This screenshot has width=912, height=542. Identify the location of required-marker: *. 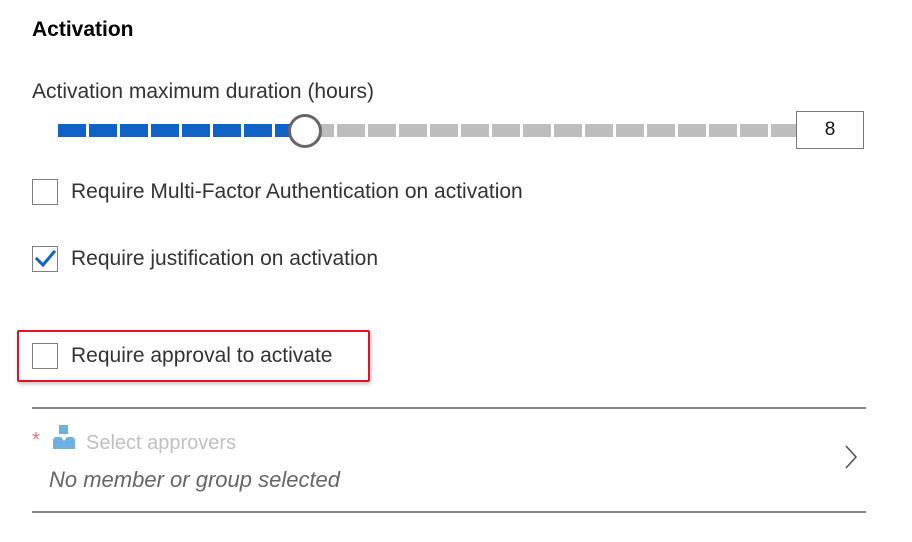
(36, 440).